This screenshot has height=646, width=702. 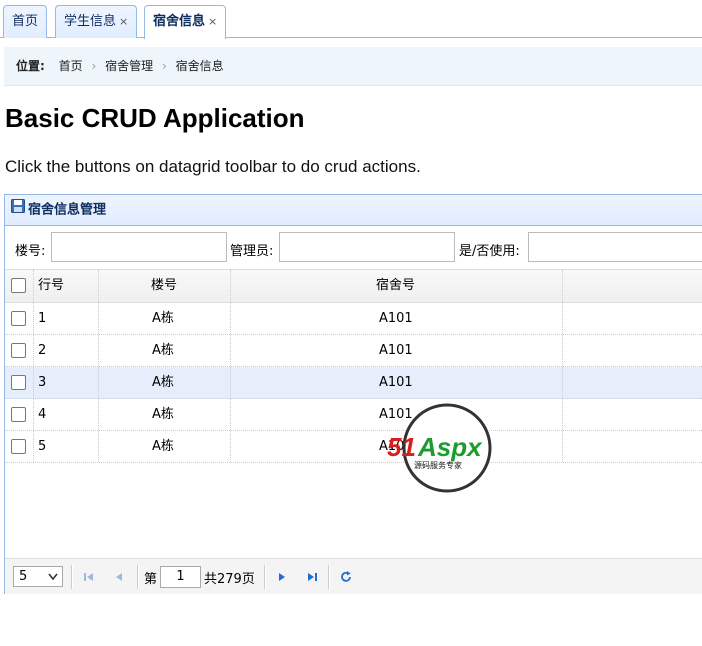 What do you see at coordinates (367, 247) in the screenshot?
I see `manager-input` at bounding box center [367, 247].